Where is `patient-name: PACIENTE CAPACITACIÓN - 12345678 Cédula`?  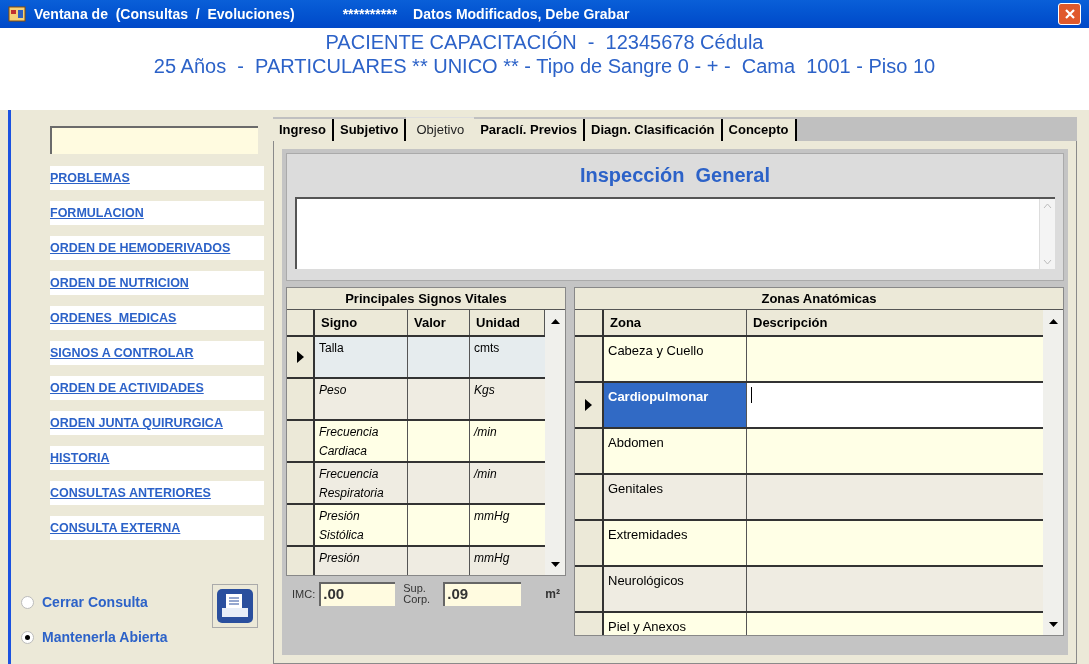 patient-name: PACIENTE CAPACITACIÓN - 12345678 Cédula is located at coordinates (544, 42).